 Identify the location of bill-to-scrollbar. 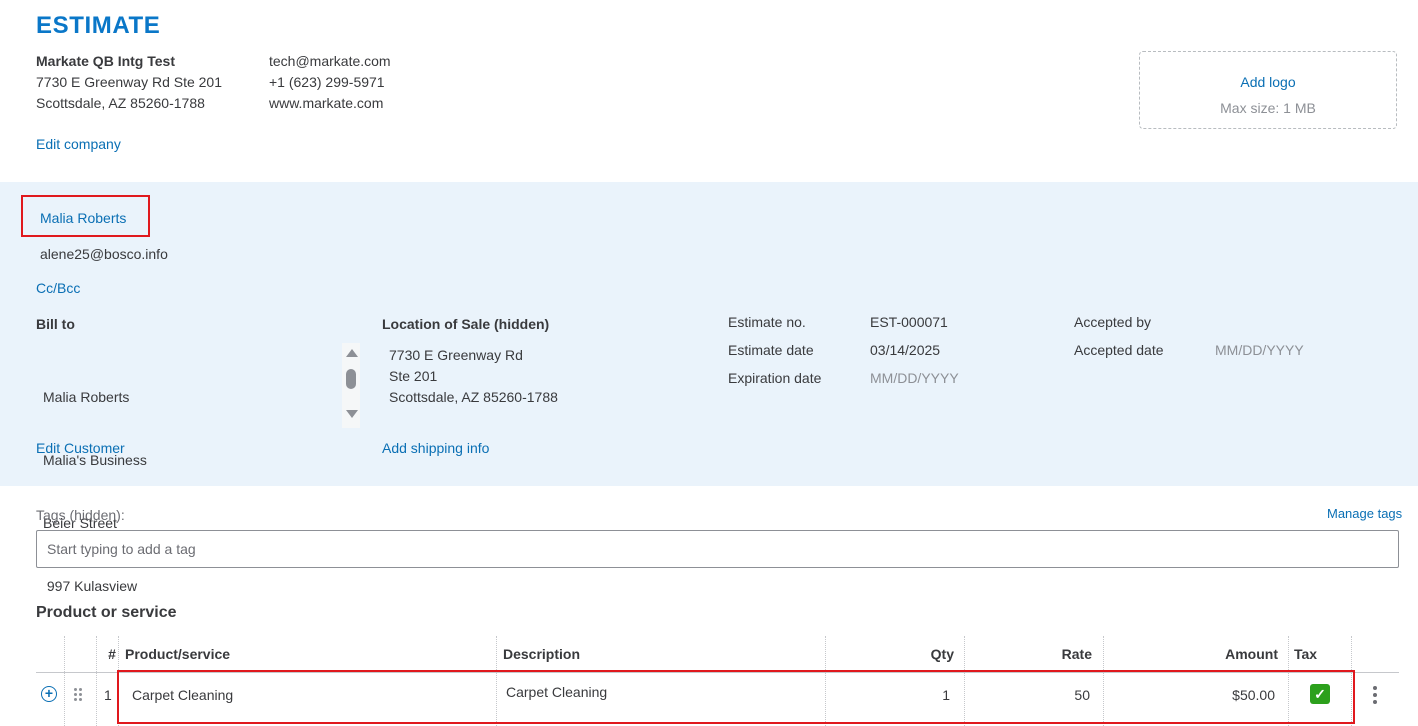
(351, 385).